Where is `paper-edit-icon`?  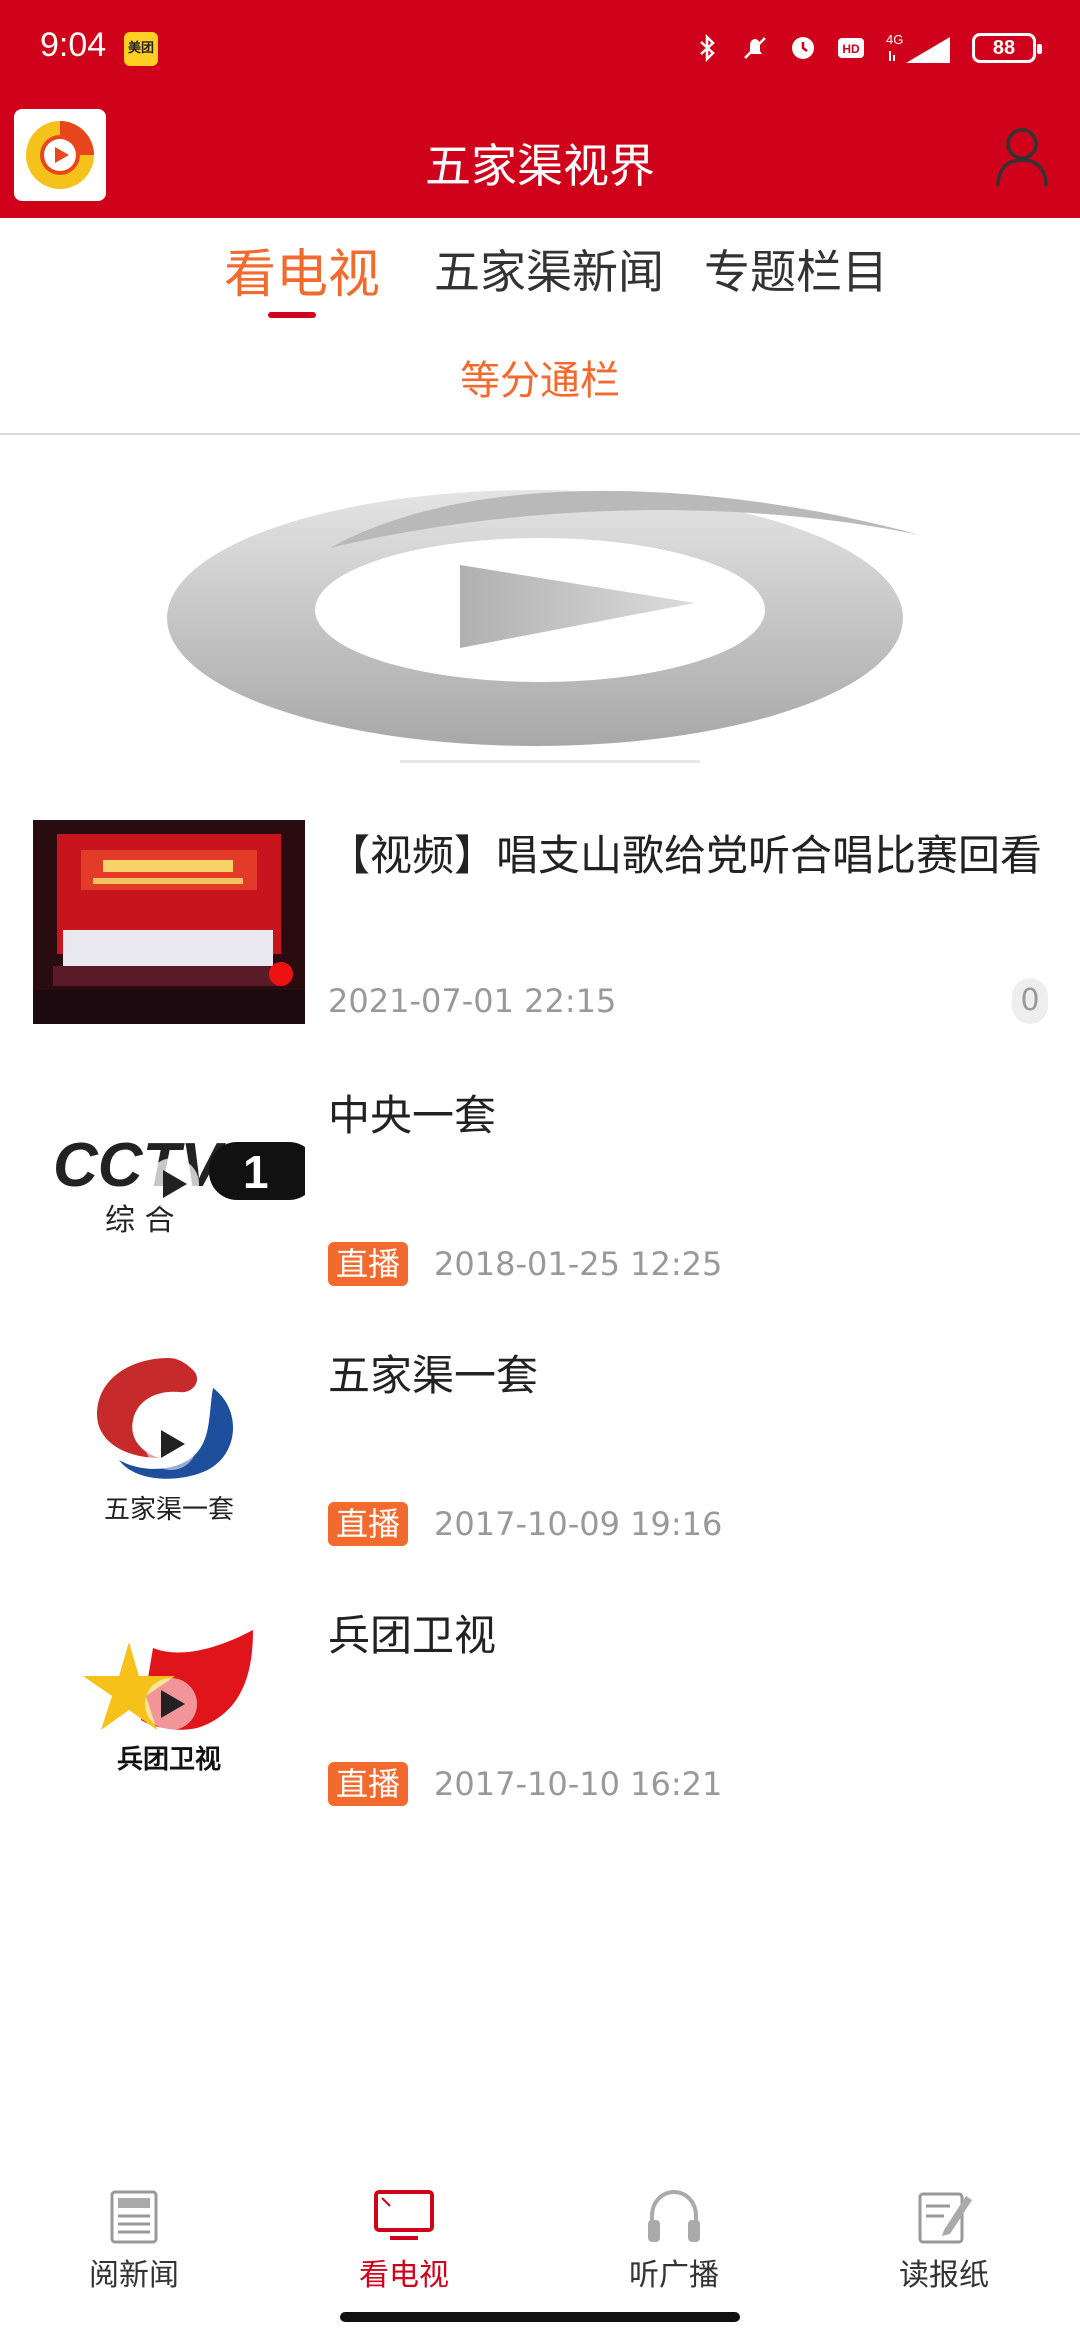 paper-edit-icon is located at coordinates (945, 2218).